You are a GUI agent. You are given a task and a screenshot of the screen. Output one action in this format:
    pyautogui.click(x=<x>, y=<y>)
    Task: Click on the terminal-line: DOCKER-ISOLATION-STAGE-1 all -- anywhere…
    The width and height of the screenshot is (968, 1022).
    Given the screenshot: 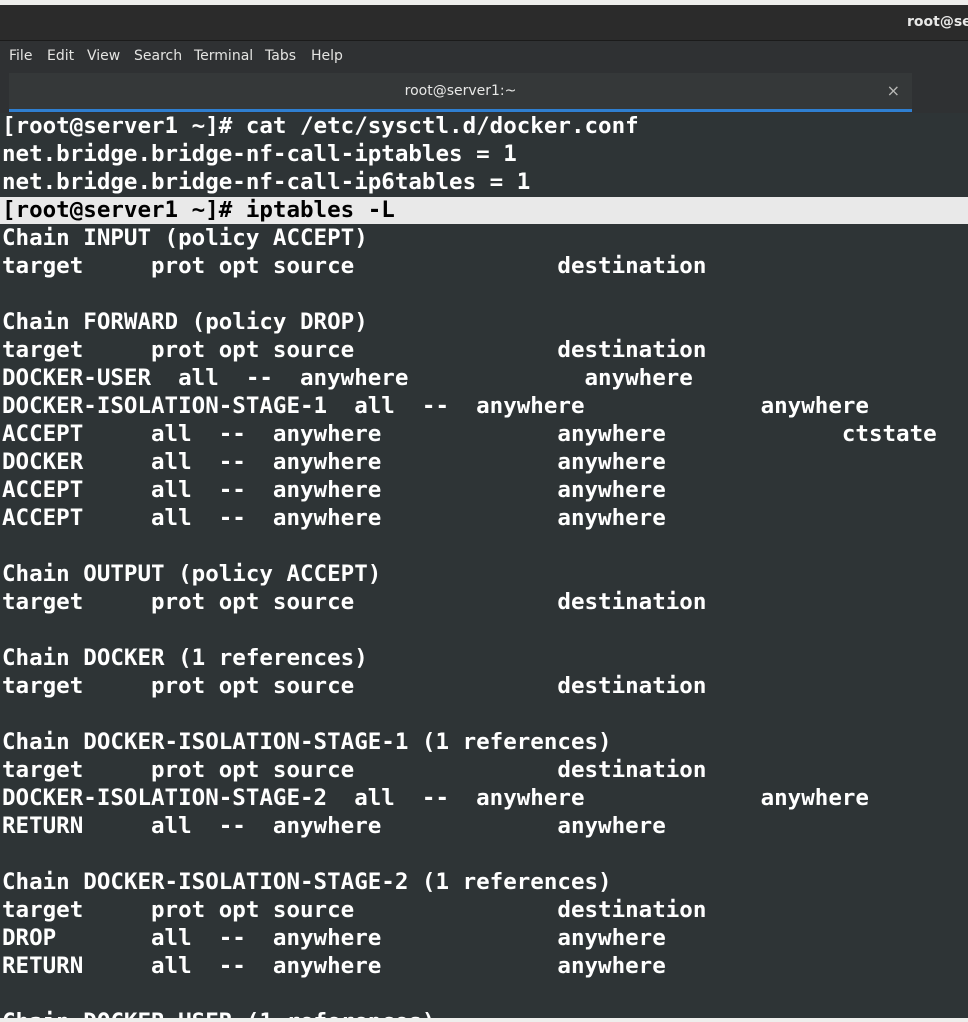 What is the action you would take?
    pyautogui.click(x=435, y=406)
    